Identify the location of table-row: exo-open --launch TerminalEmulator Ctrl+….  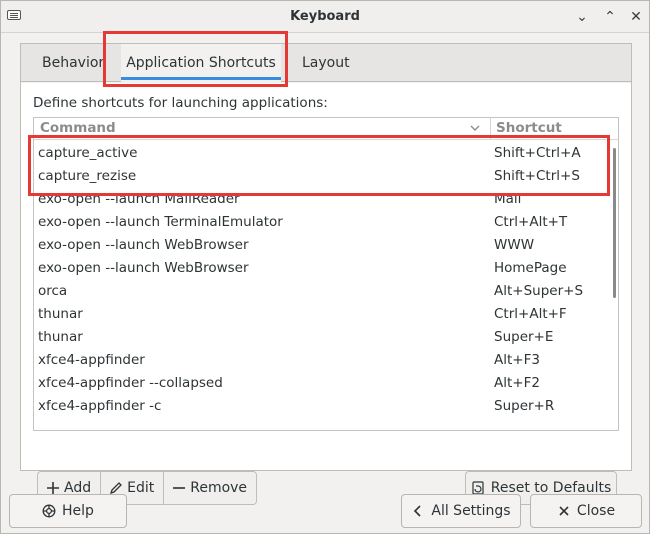
(326, 222).